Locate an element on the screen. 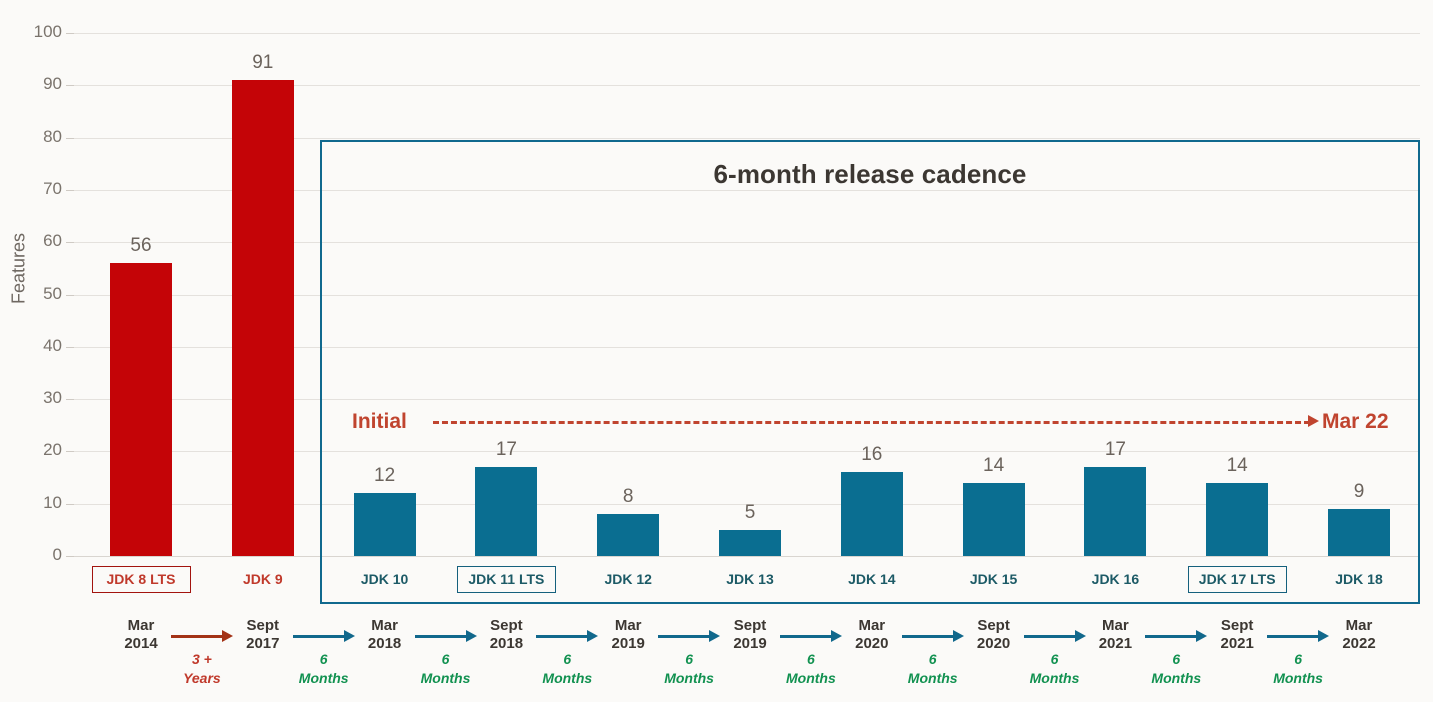 Image resolution: width=1433 pixels, height=702 pixels. category-label-jdk-18: JDK 18 is located at coordinates (1359, 579).